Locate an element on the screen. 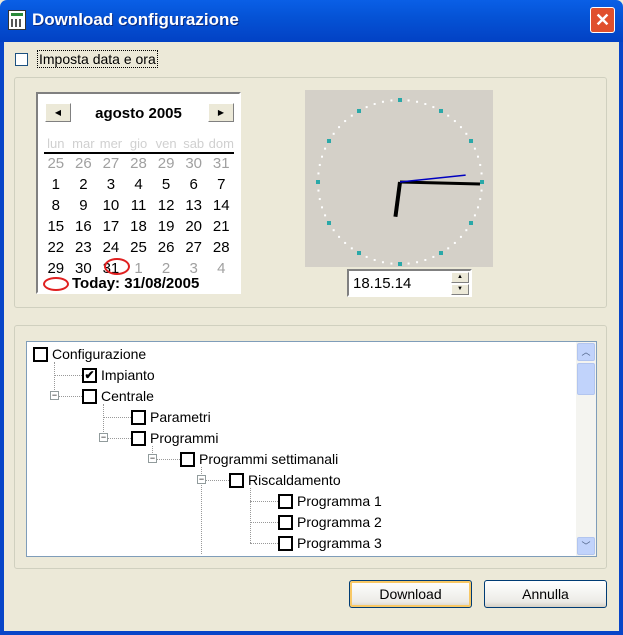 This screenshot has height=635, width=623. tree-node-label: Impianto is located at coordinates (128, 375).